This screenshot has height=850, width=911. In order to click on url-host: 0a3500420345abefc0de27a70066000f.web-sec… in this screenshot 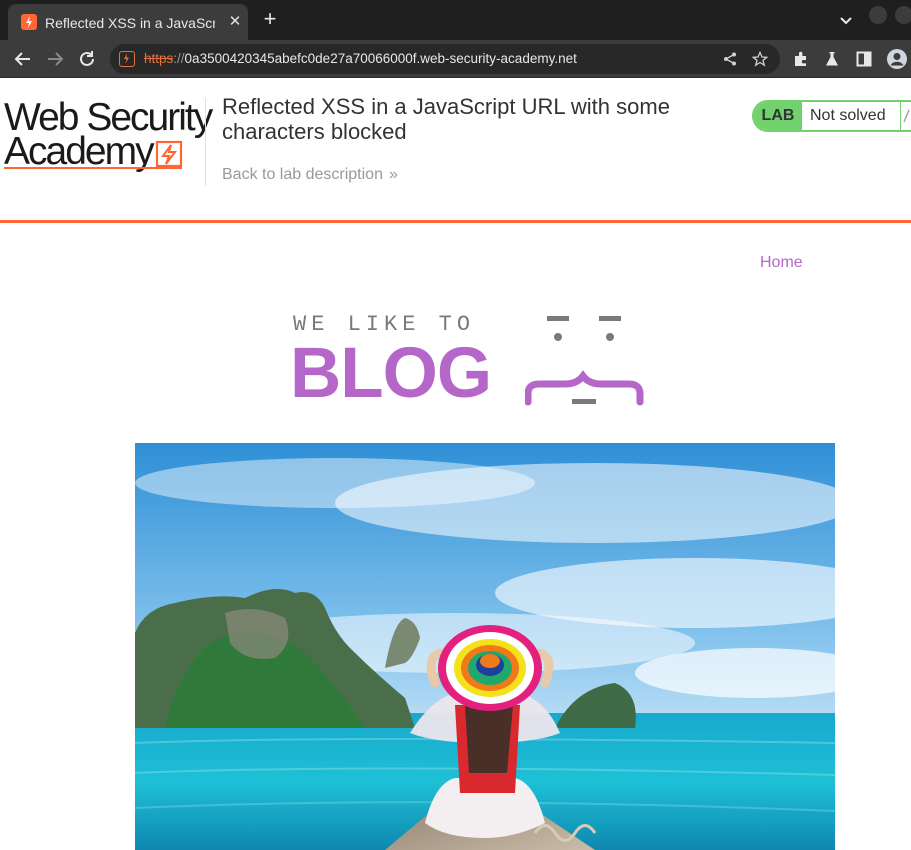, I will do `click(380, 58)`.